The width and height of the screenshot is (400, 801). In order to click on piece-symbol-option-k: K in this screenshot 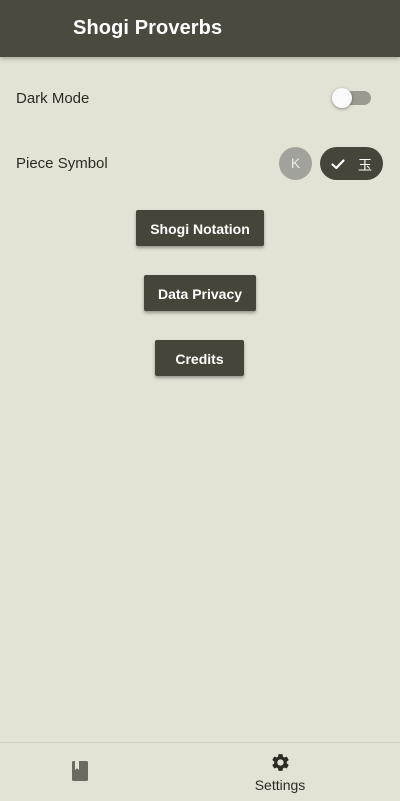, I will do `click(295, 163)`.